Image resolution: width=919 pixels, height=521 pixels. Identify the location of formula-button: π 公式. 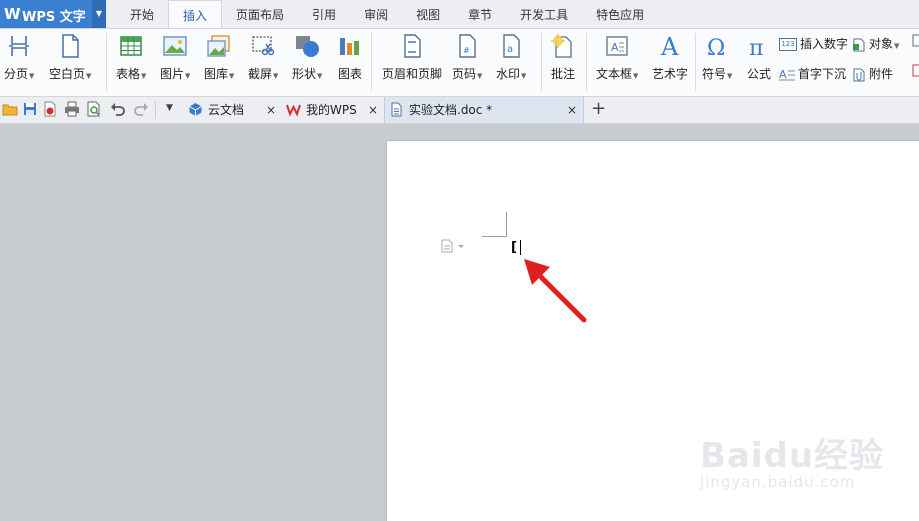
(759, 57).